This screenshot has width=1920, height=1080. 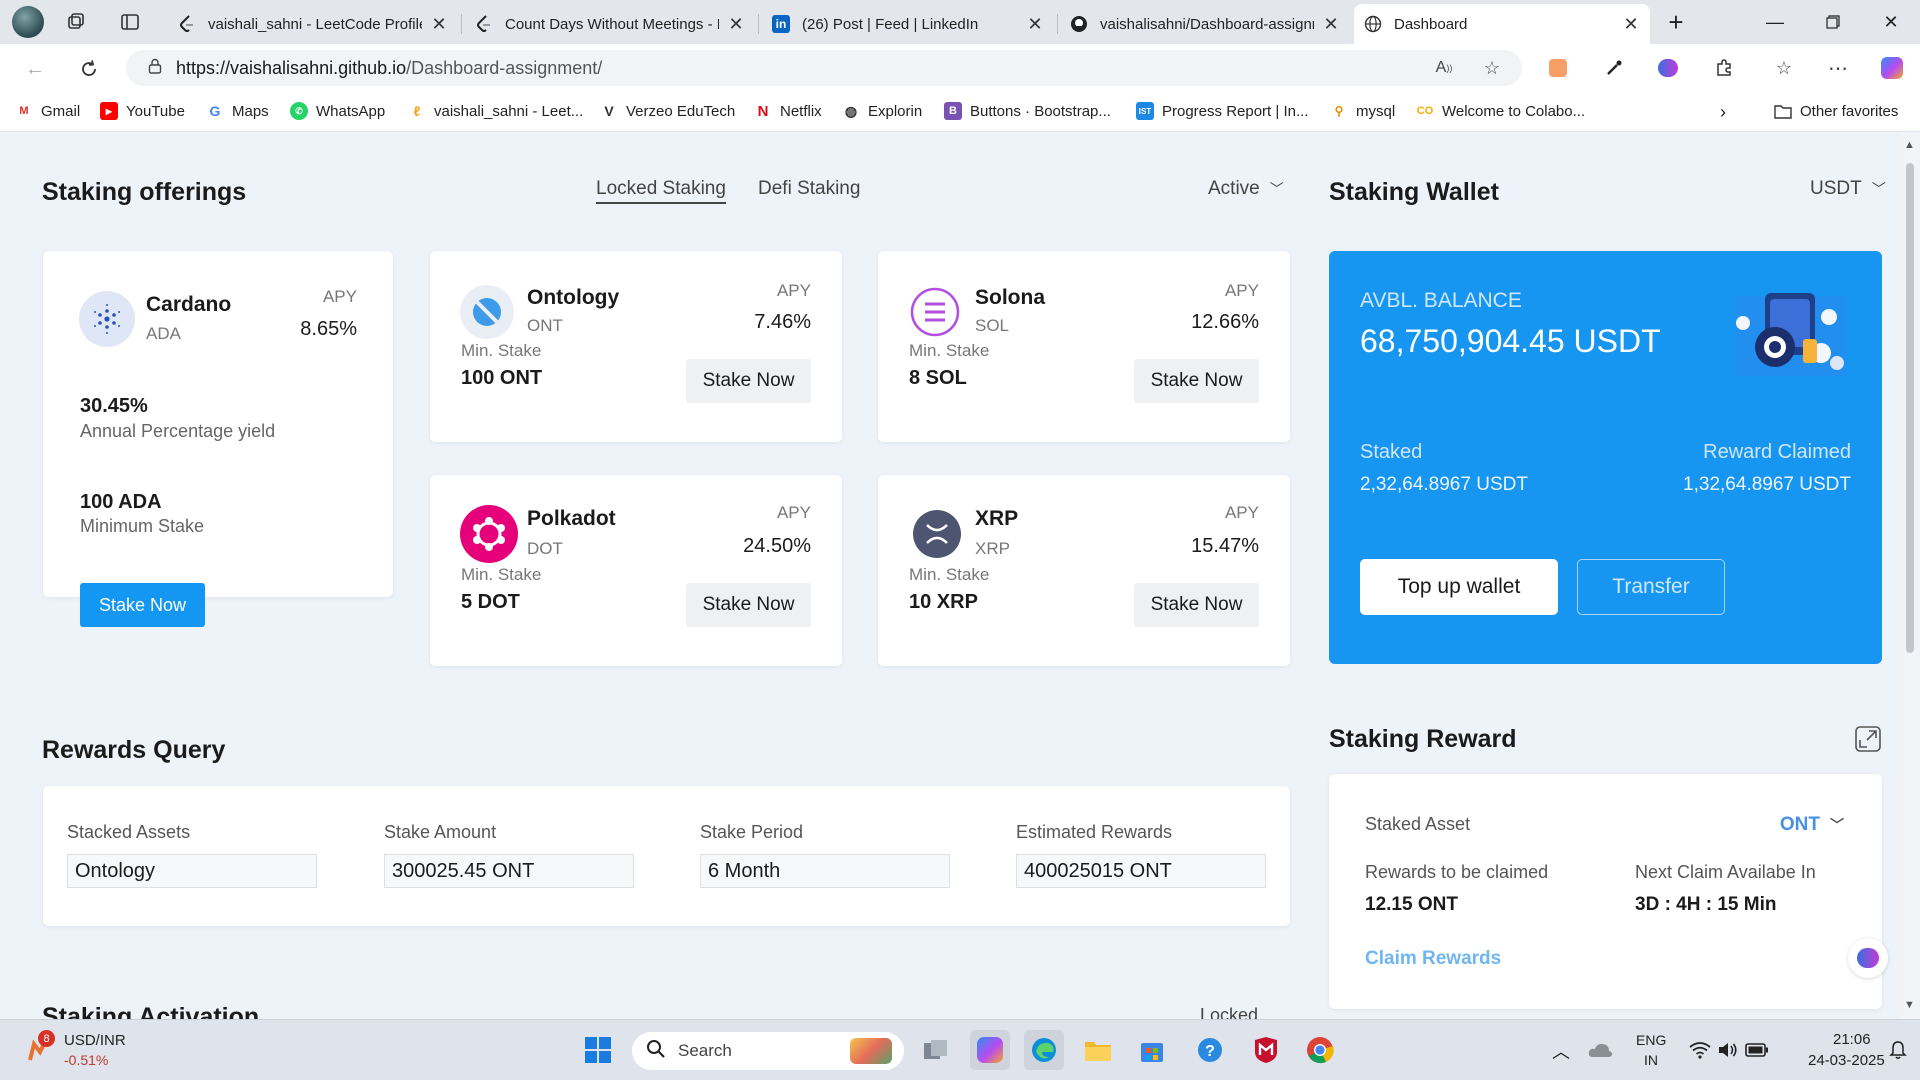 What do you see at coordinates (35, 69) in the screenshot?
I see `back-arrow-icon: ←` at bounding box center [35, 69].